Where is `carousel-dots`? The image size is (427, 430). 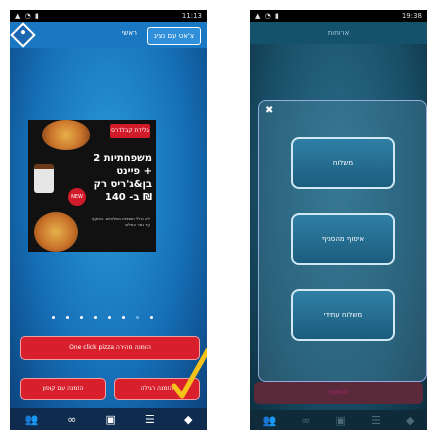 carousel-dots is located at coordinates (102, 317).